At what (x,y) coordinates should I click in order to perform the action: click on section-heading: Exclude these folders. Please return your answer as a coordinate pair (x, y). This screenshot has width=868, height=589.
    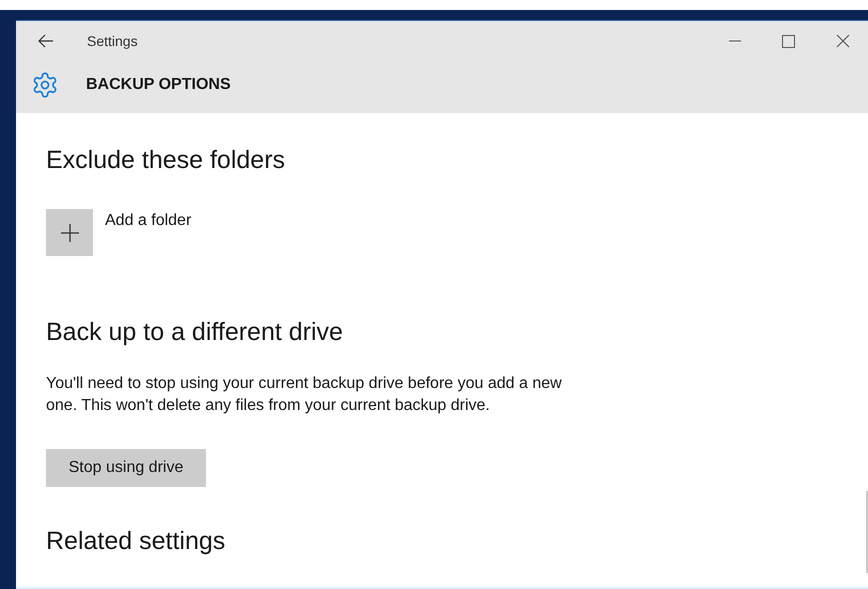
    Looking at the image, I should click on (166, 160).